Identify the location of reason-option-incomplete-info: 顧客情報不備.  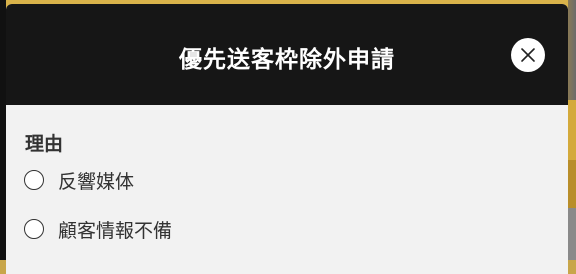
(98, 229).